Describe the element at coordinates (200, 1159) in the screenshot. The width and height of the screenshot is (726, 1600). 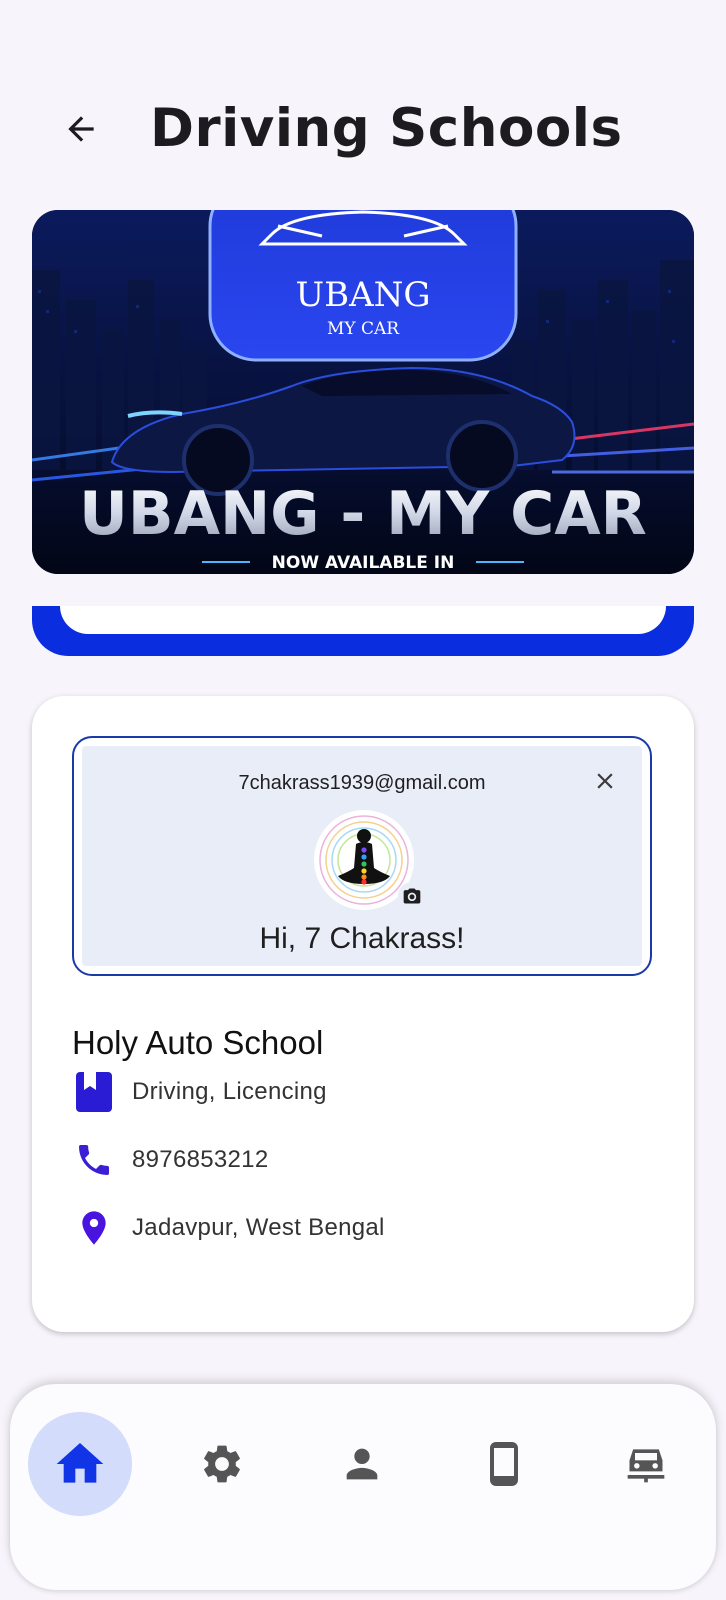
I see `phone-text: 8976853212` at that location.